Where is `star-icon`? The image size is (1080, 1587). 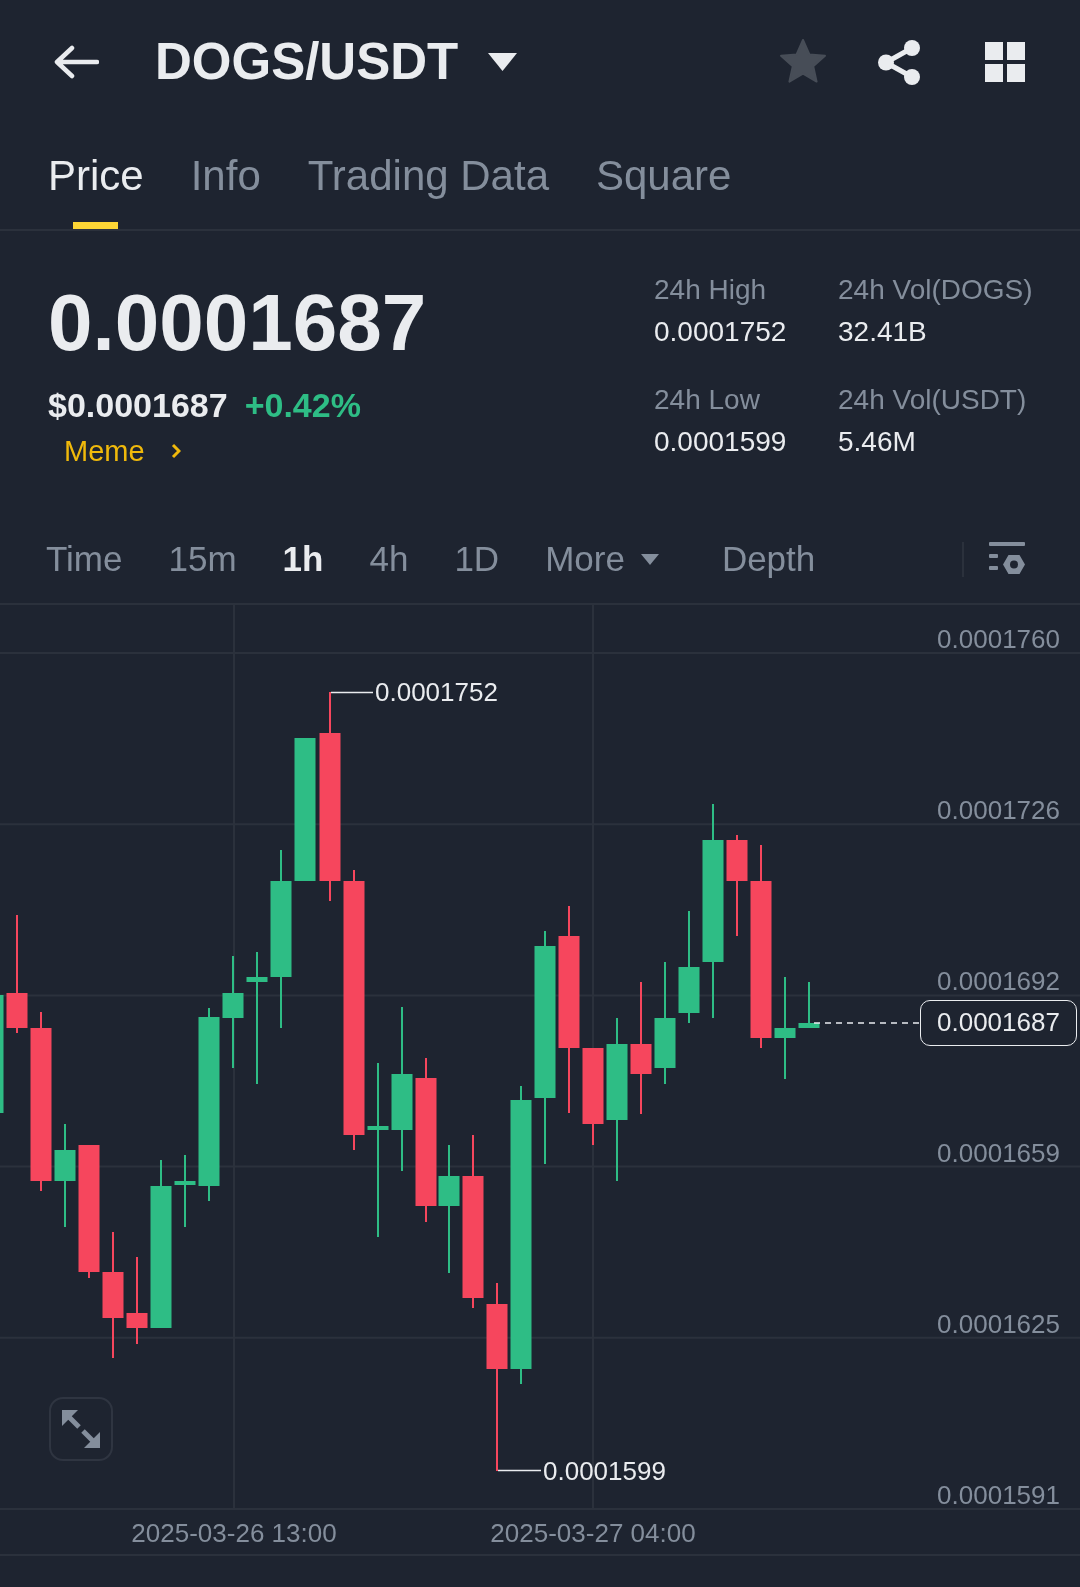
star-icon is located at coordinates (803, 62).